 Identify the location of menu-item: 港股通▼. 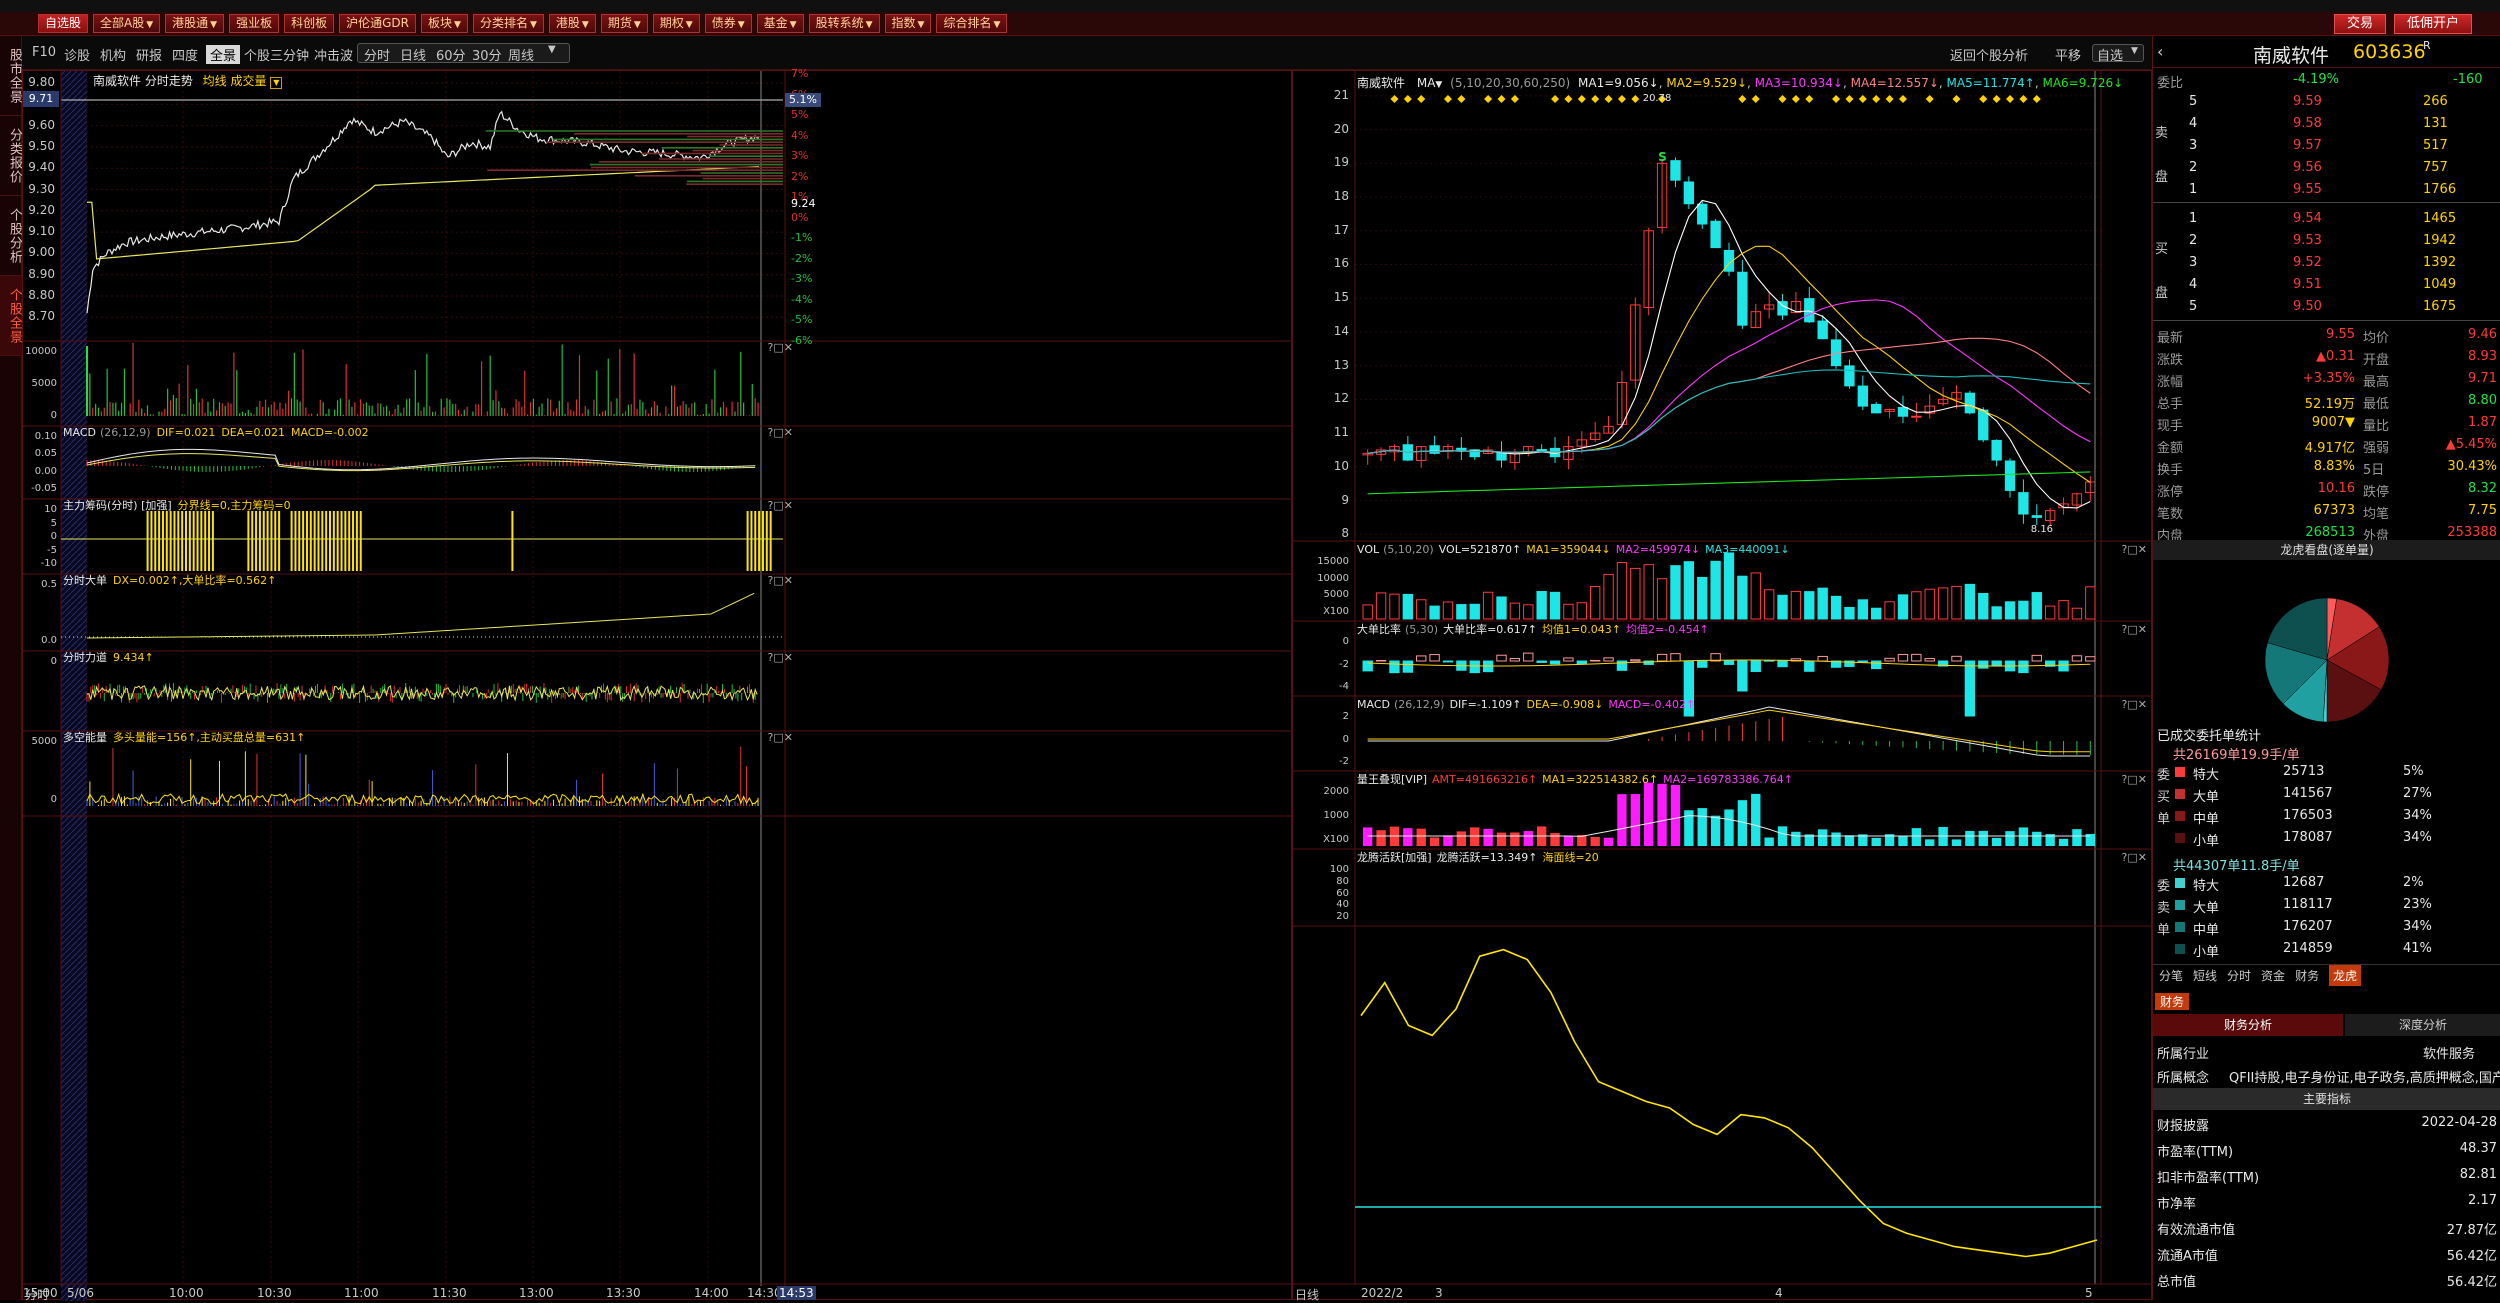
(194, 23).